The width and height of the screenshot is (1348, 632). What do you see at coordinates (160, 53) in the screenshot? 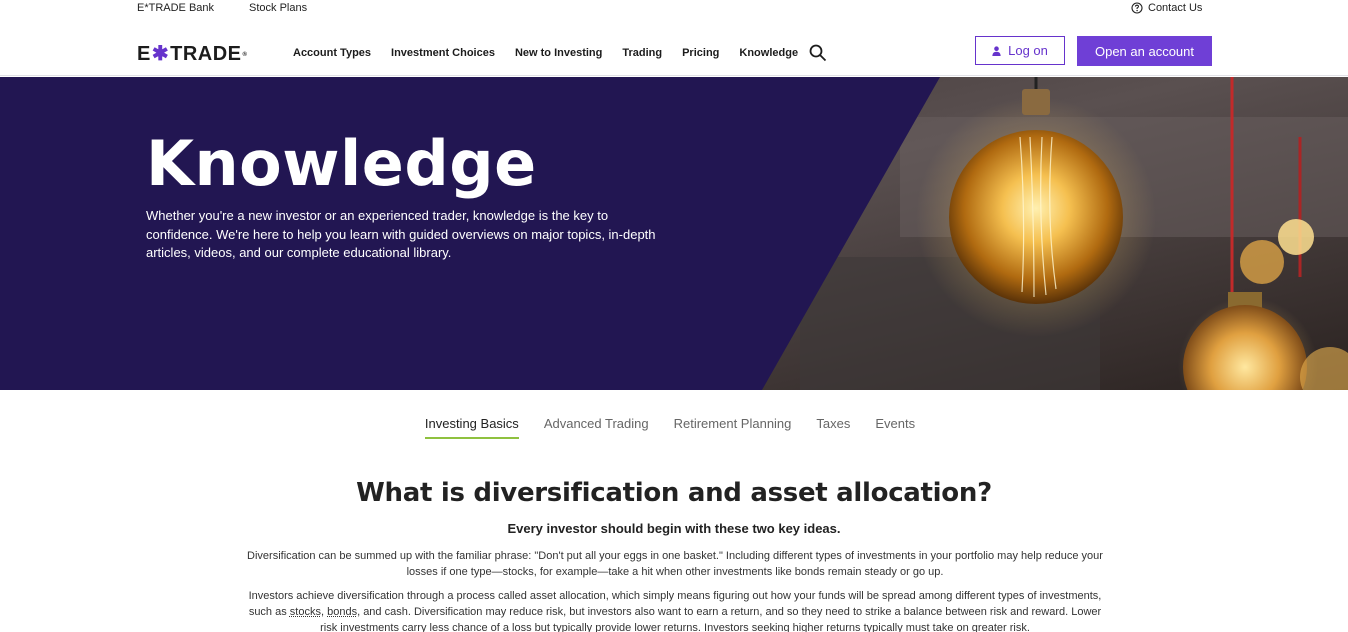
I see `logo-star-icon: ✱` at bounding box center [160, 53].